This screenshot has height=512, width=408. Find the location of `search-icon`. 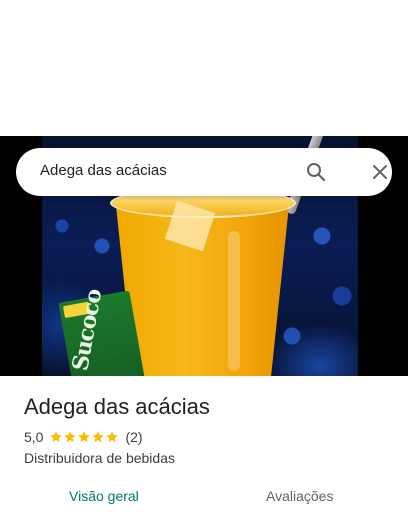

search-icon is located at coordinates (316, 172).